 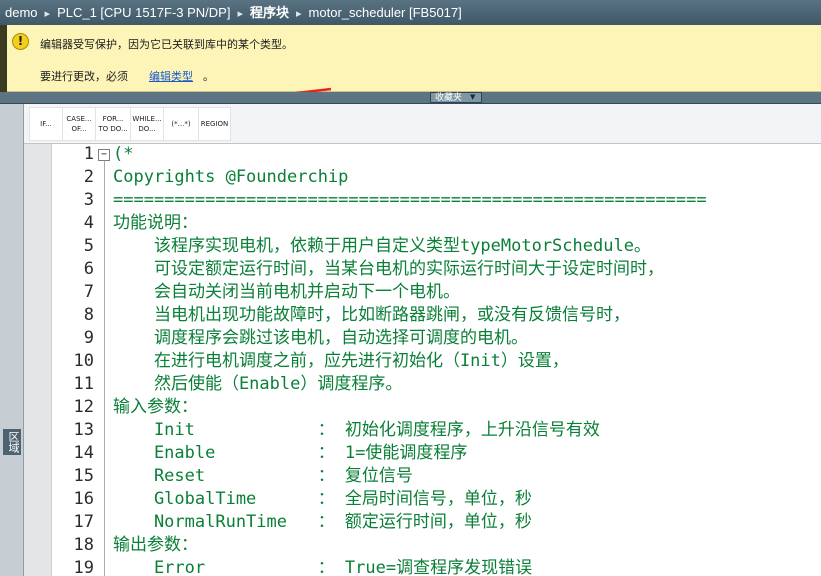 What do you see at coordinates (88, 154) in the screenshot?
I see `line-number: 1` at bounding box center [88, 154].